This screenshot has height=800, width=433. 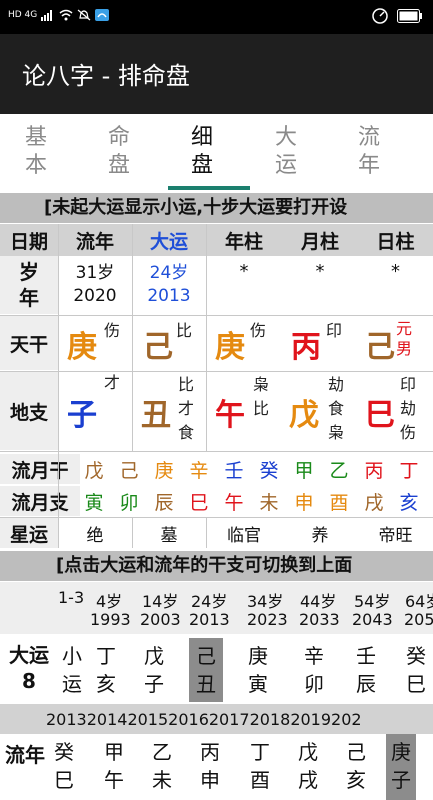 I want to click on dayun-age-7: 64岁, so click(x=419, y=601).